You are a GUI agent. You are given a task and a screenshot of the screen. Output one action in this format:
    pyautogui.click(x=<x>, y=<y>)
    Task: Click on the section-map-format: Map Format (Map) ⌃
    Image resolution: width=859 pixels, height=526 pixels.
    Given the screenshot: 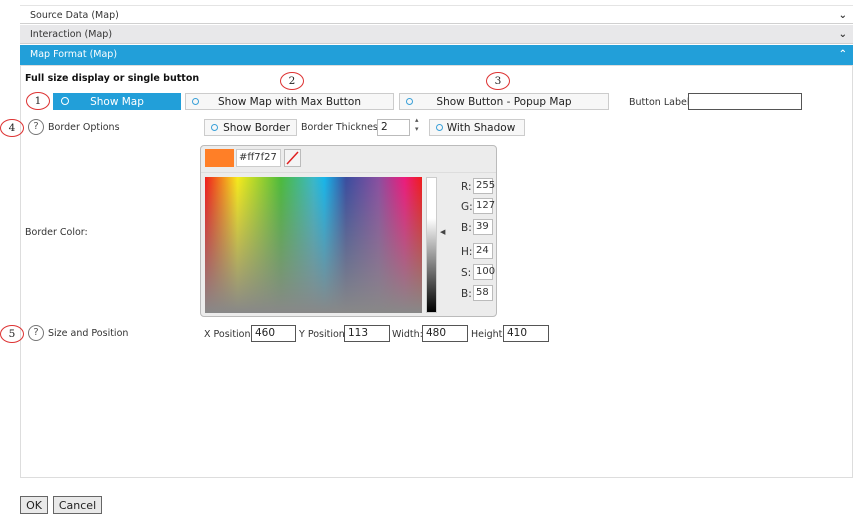 What is the action you would take?
    pyautogui.click(x=436, y=55)
    